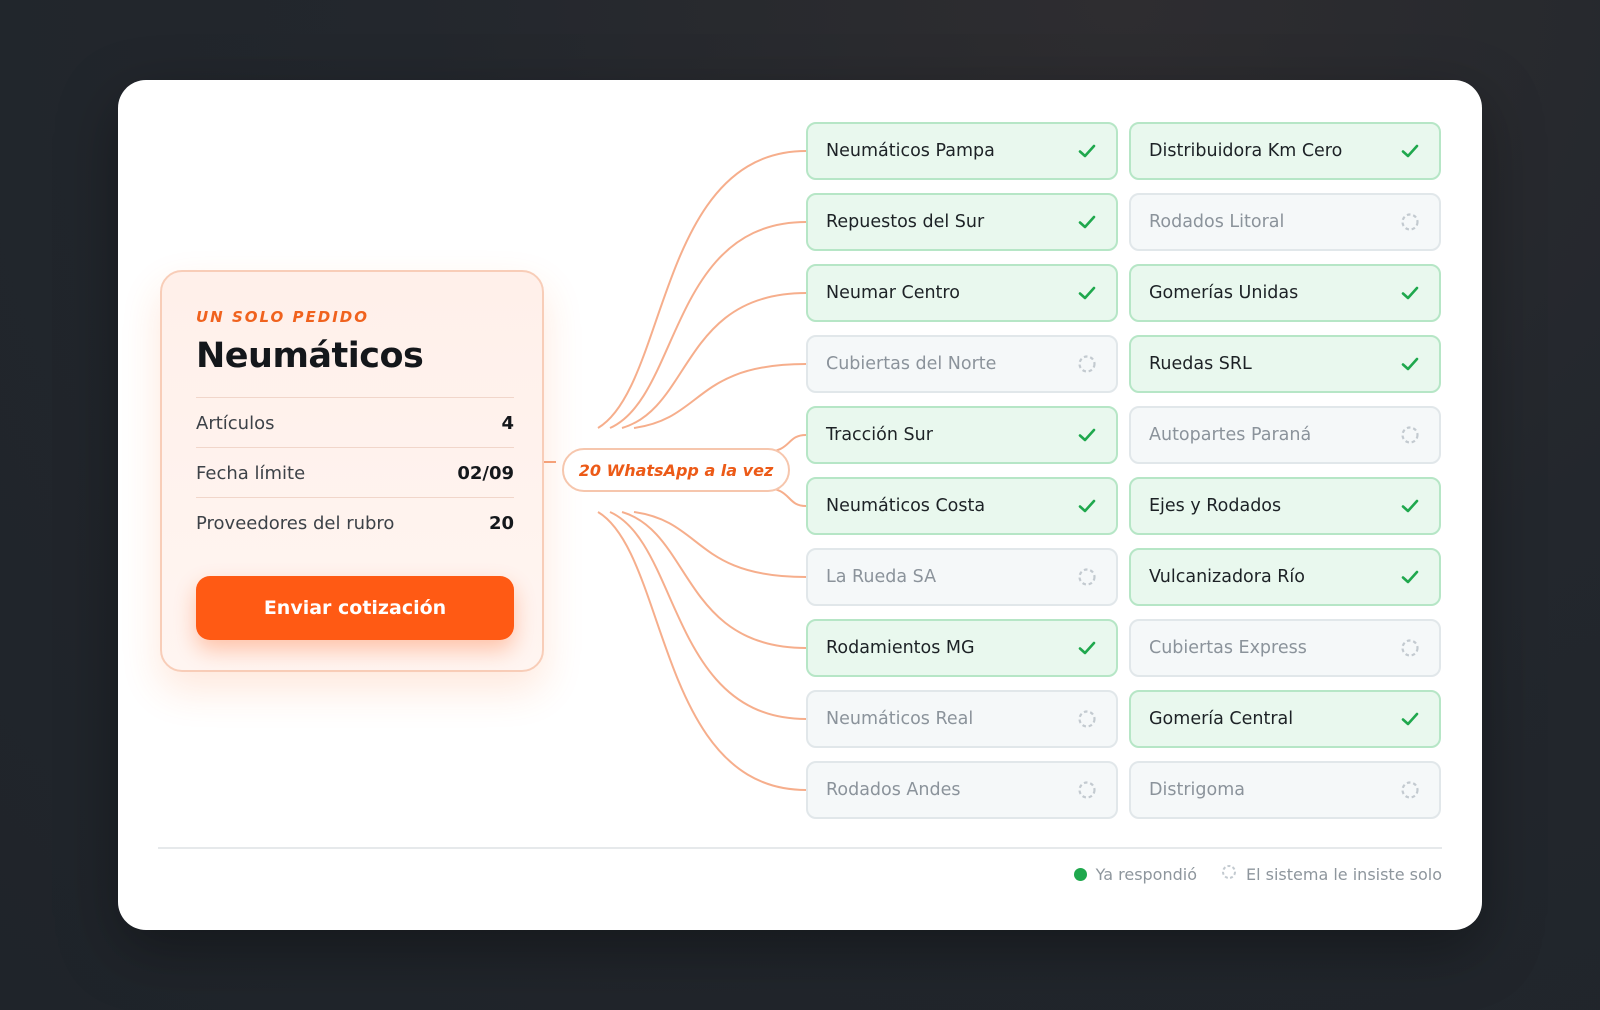 The image size is (1600, 1010). I want to click on supplier-name: Cubiertas del Norte, so click(911, 364).